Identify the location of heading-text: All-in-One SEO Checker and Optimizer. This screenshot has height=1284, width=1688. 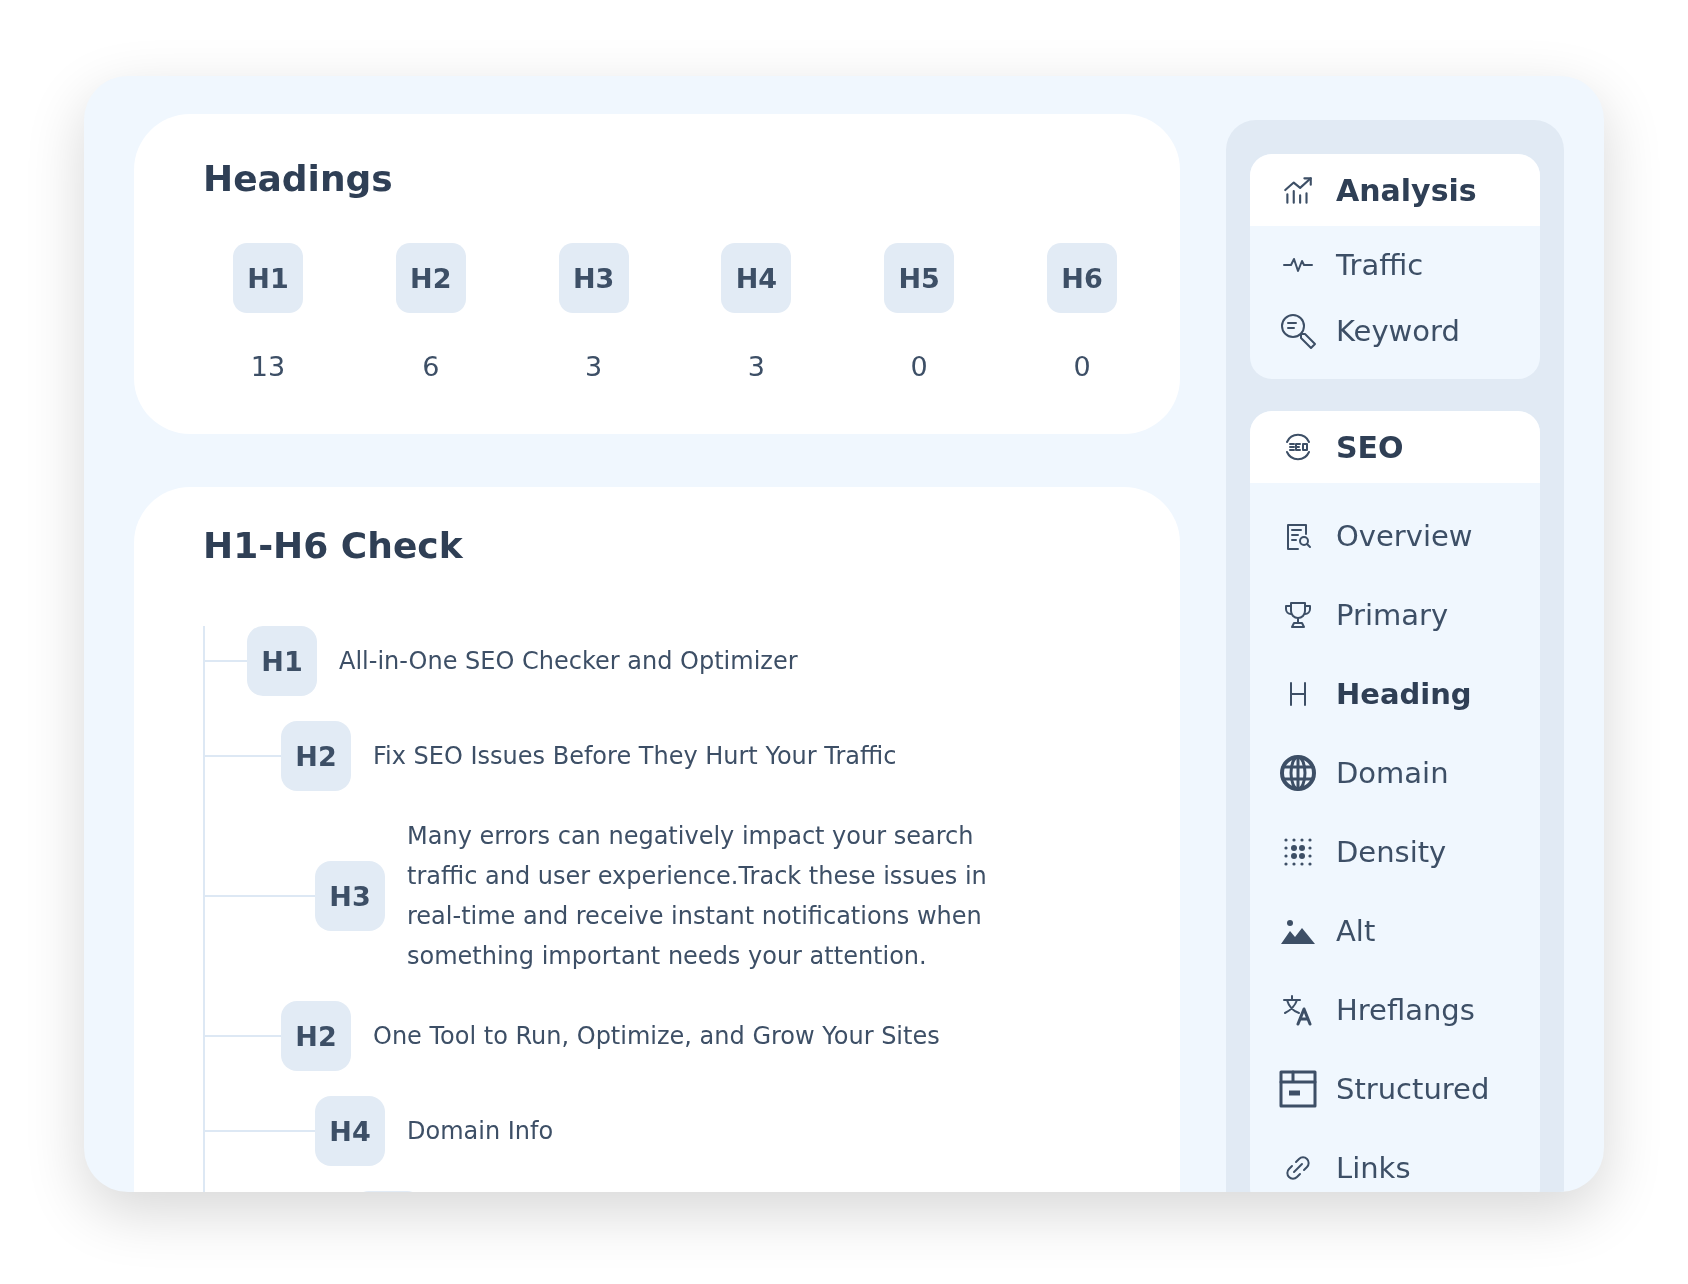
(568, 661).